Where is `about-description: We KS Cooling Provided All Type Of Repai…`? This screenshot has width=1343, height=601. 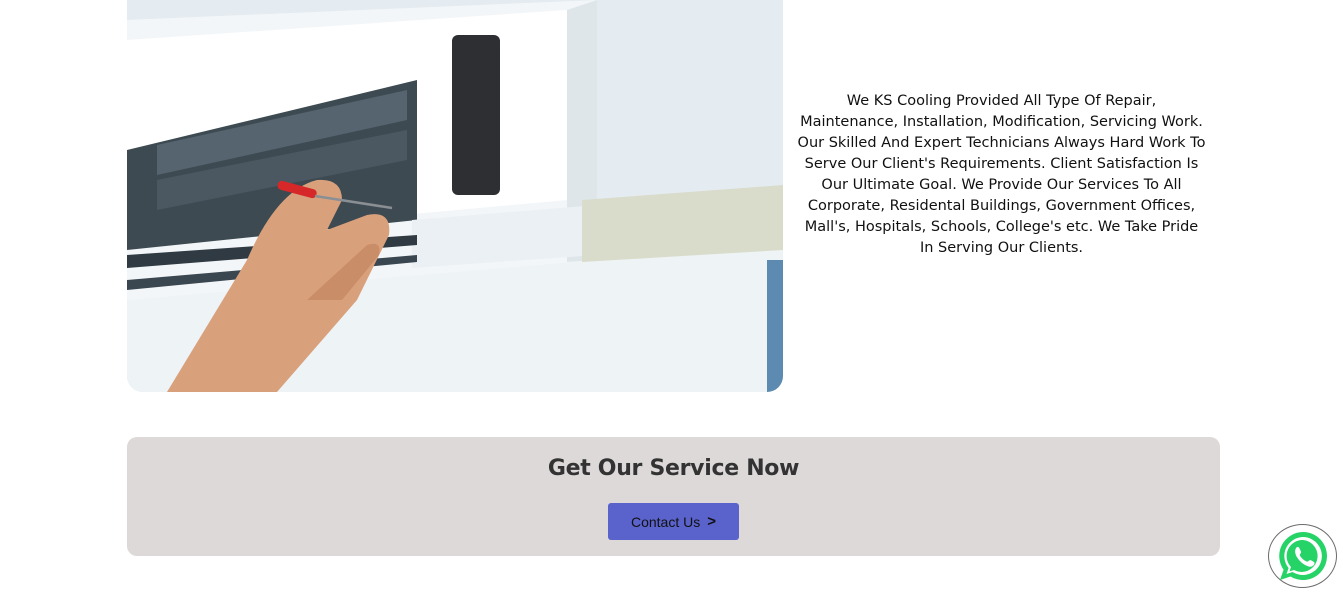 about-description: We KS Cooling Provided All Type Of Repai… is located at coordinates (1001, 174).